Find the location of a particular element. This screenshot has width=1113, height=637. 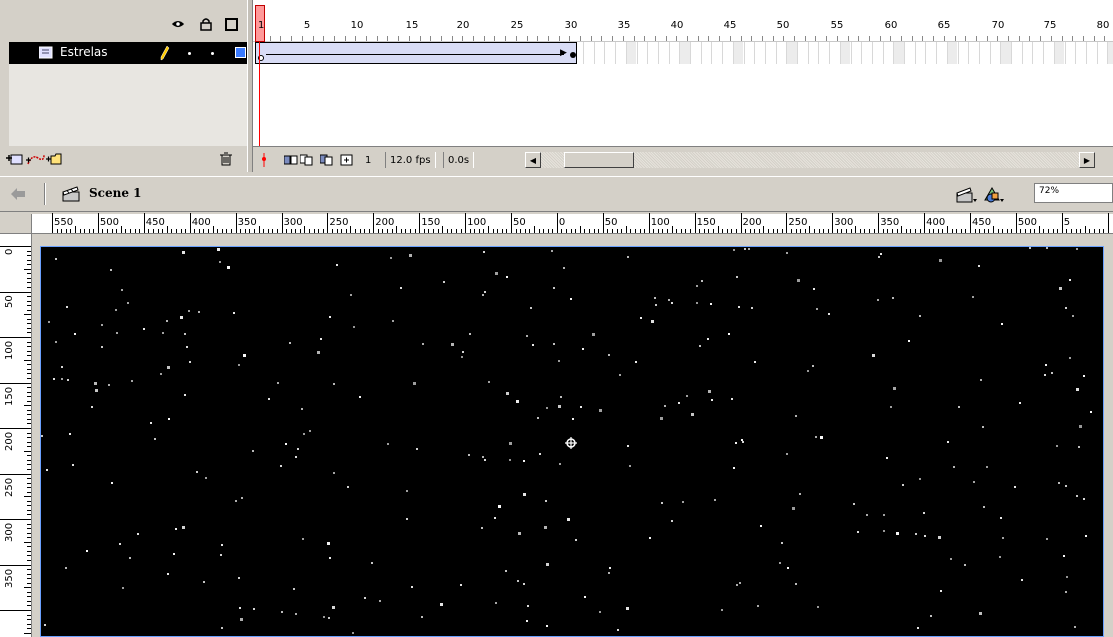

registration-point-icon is located at coordinates (571, 443).